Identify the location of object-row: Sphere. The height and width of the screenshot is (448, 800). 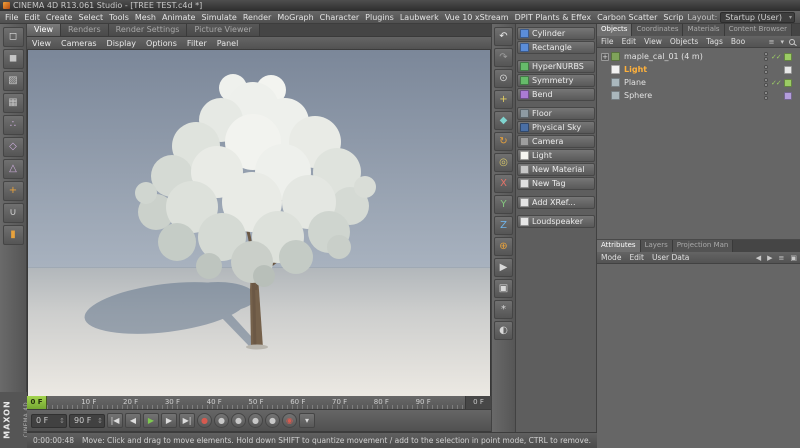
(698, 95).